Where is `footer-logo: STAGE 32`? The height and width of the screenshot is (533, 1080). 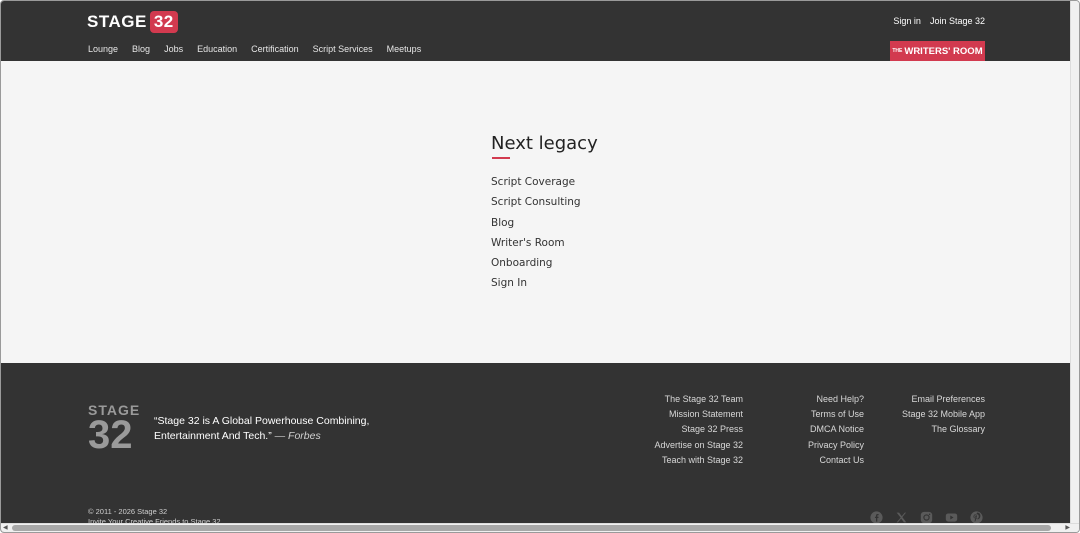 footer-logo: STAGE 32 is located at coordinates (114, 429).